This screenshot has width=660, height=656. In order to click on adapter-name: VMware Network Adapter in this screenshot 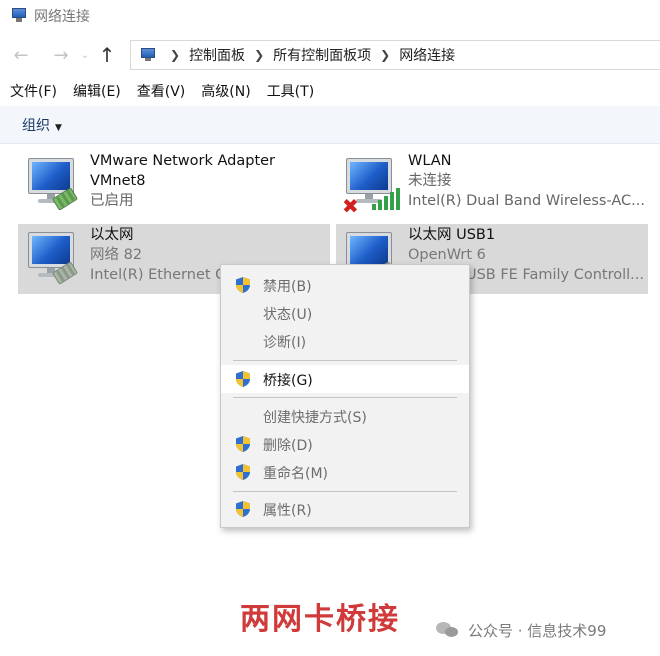, I will do `click(183, 161)`.